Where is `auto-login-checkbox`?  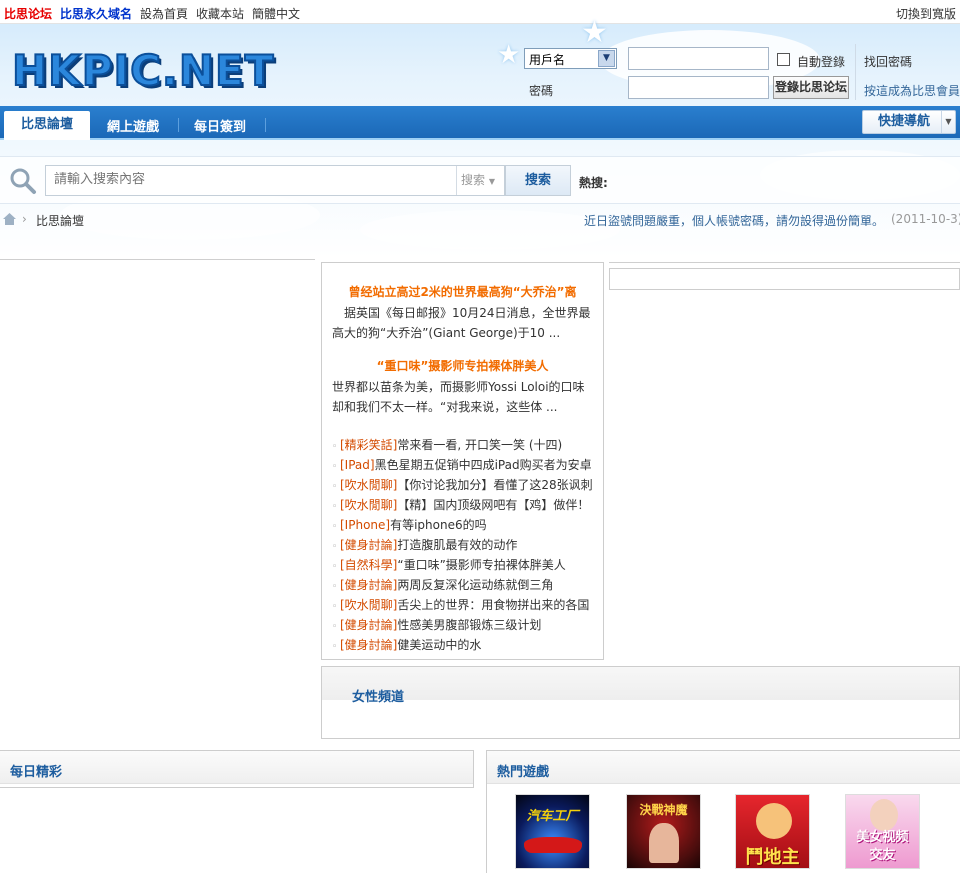 auto-login-checkbox is located at coordinates (783, 59).